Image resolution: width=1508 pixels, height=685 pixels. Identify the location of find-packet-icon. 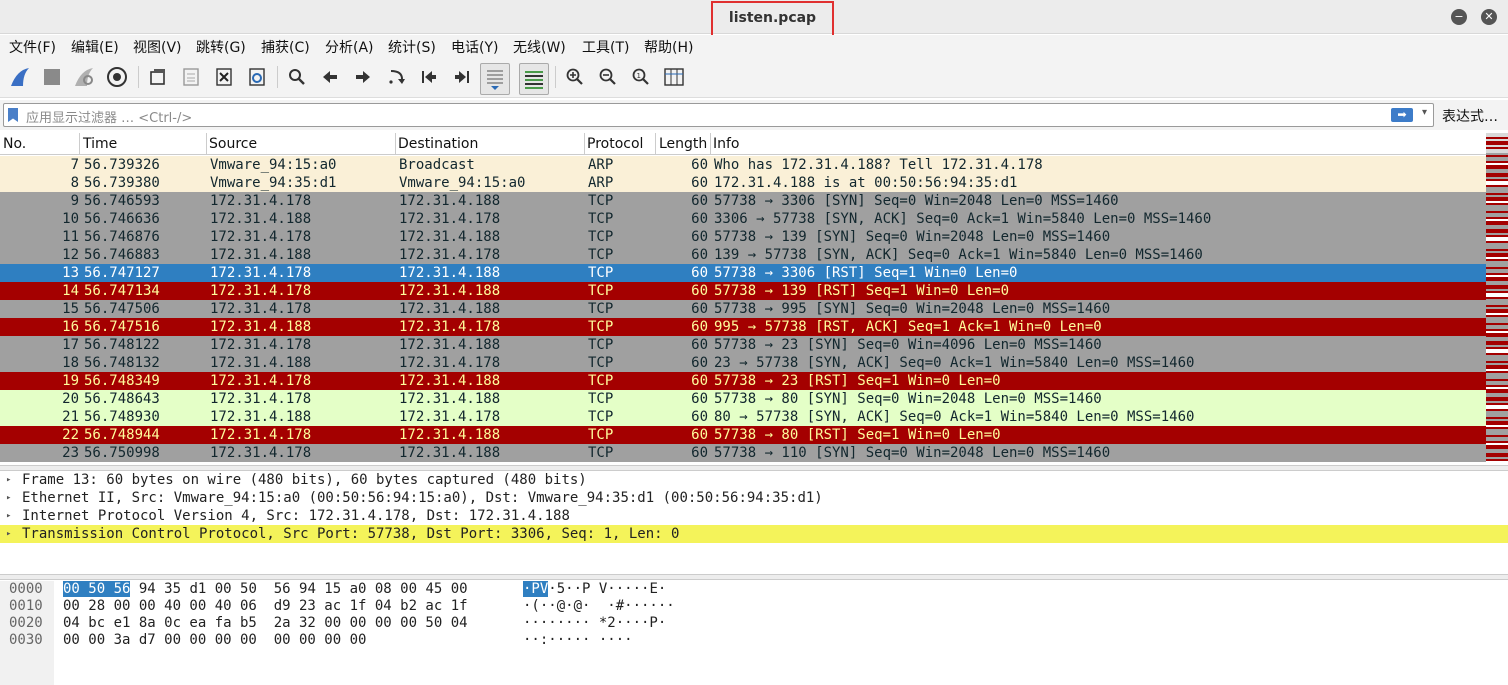
(297, 77).